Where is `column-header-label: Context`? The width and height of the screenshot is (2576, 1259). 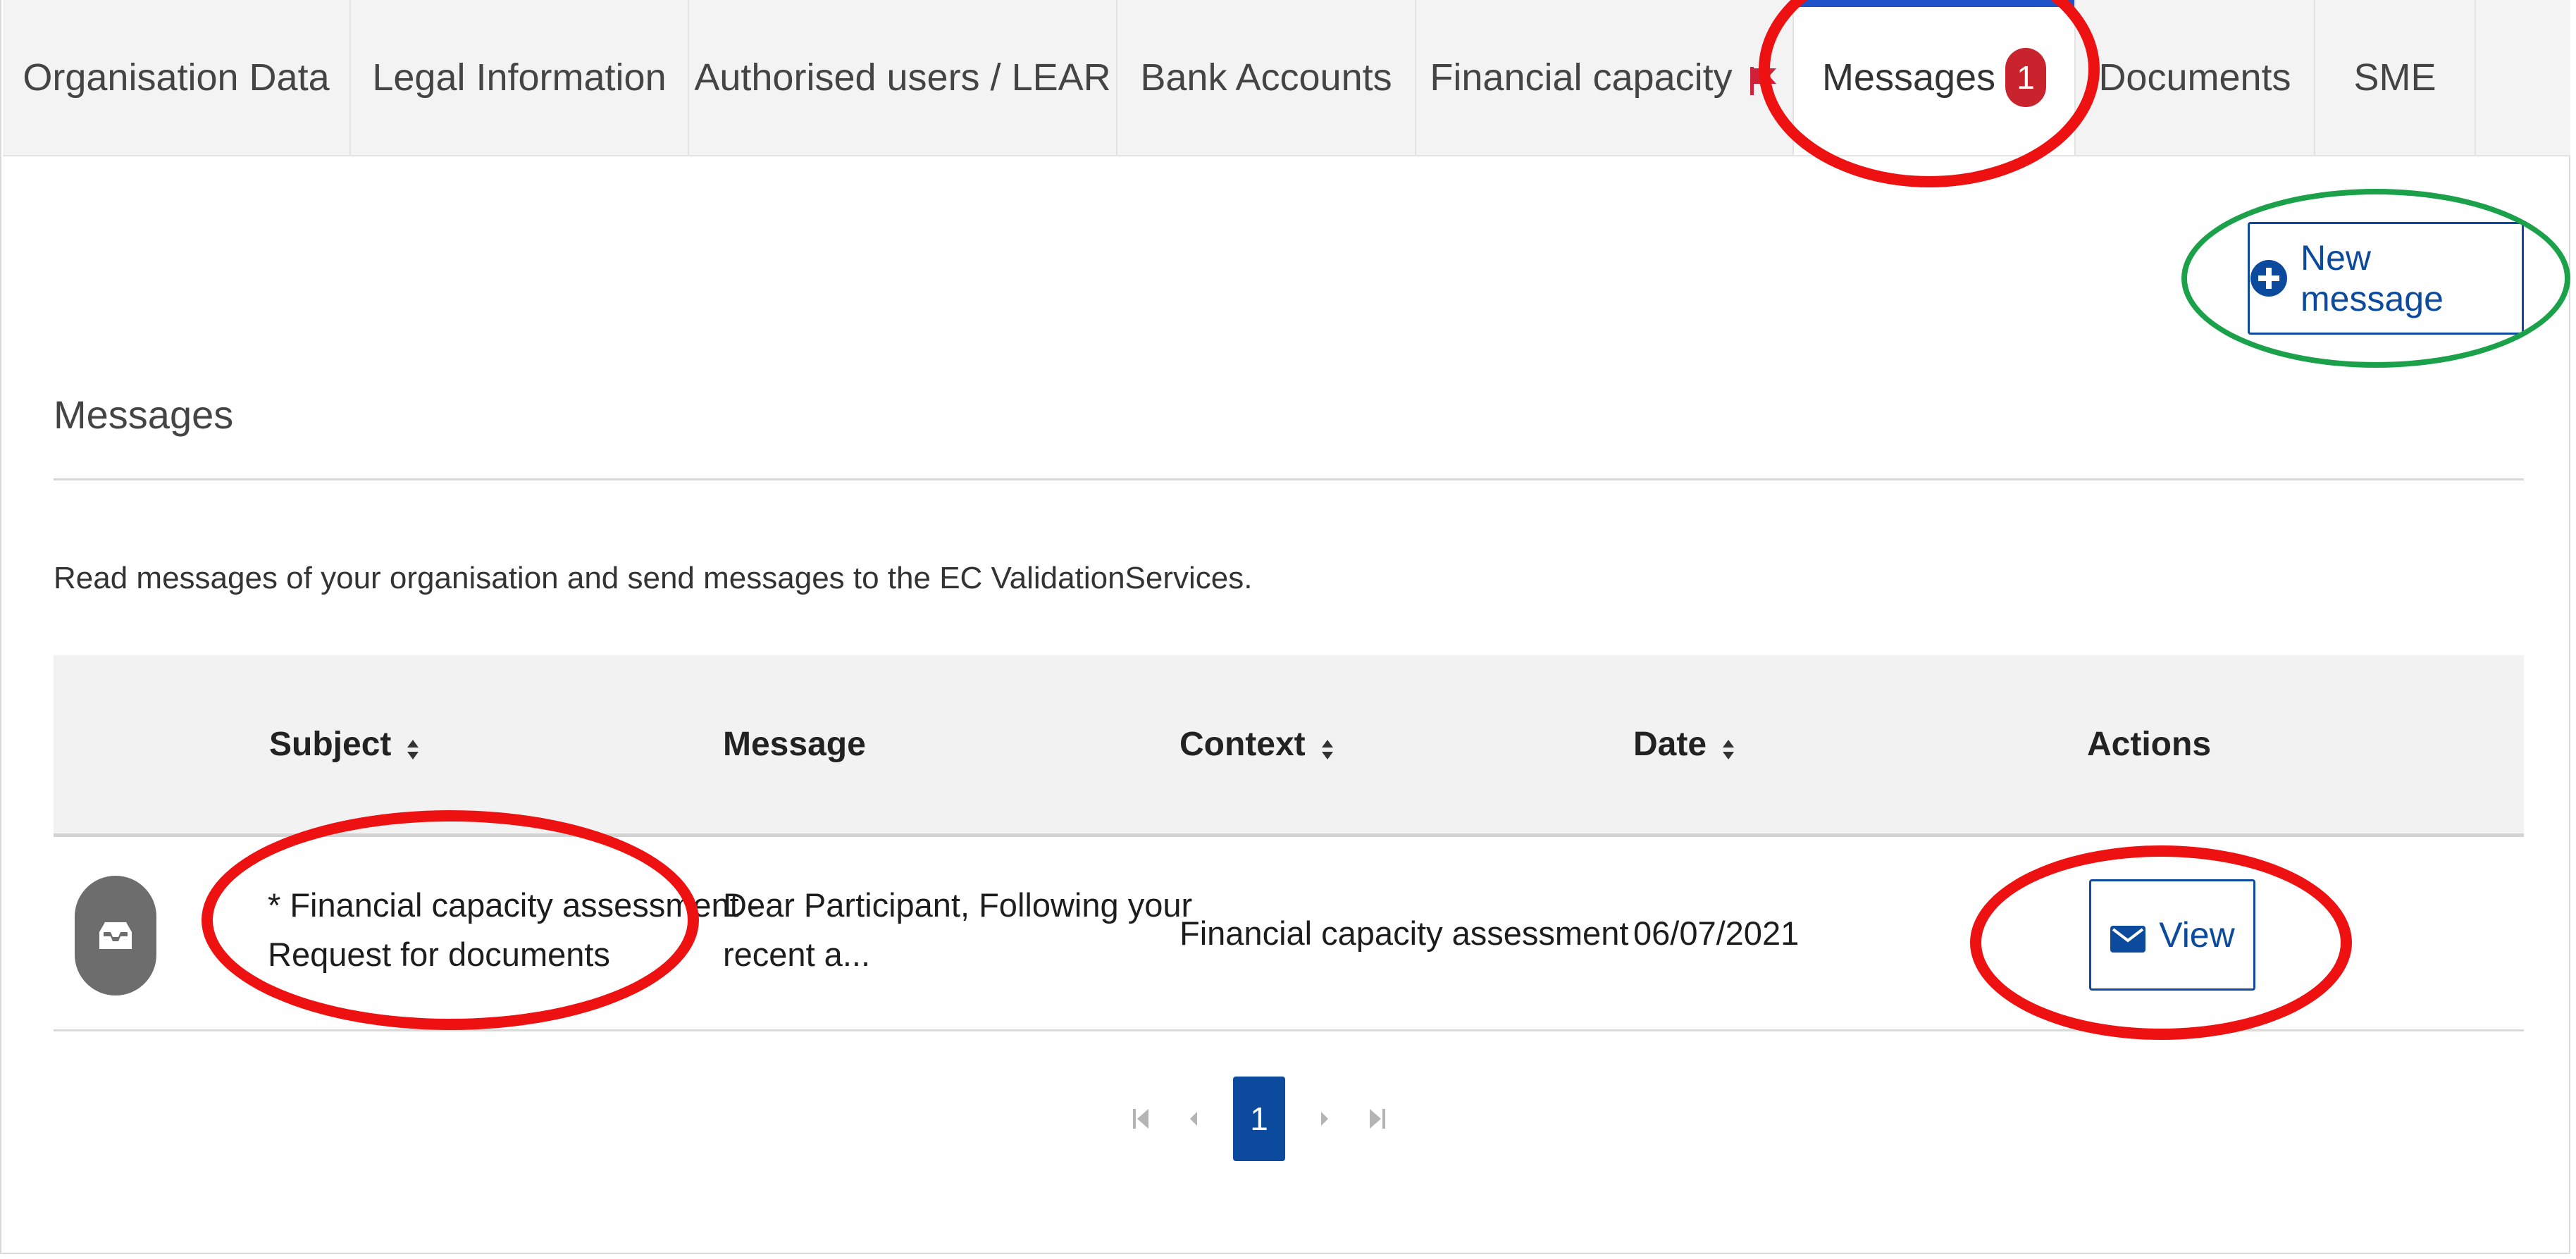 column-header-label: Context is located at coordinates (1242, 744).